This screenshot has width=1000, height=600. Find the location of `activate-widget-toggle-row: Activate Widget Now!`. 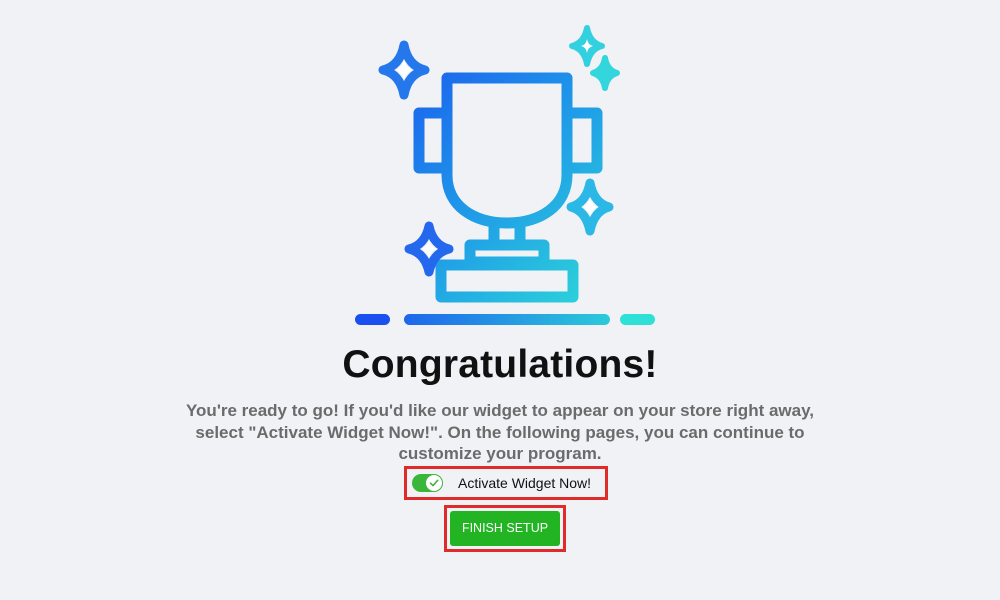

activate-widget-toggle-row: Activate Widget Now! is located at coordinates (506, 483).